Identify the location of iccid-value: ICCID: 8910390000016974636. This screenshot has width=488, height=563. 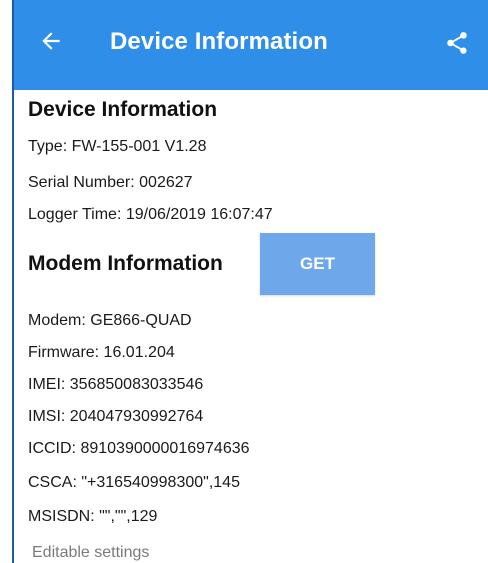
(139, 448).